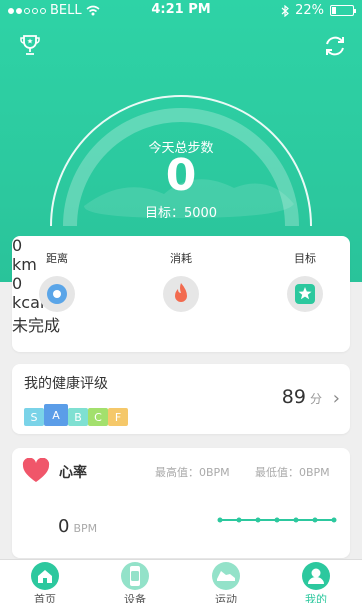 The height and width of the screenshot is (603, 362). What do you see at coordinates (343, 10) in the screenshot?
I see `battery-icon` at bounding box center [343, 10].